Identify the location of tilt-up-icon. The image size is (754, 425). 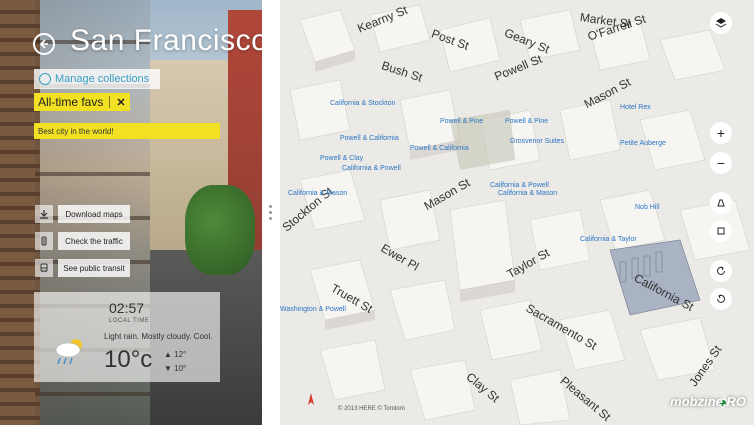
(721, 203).